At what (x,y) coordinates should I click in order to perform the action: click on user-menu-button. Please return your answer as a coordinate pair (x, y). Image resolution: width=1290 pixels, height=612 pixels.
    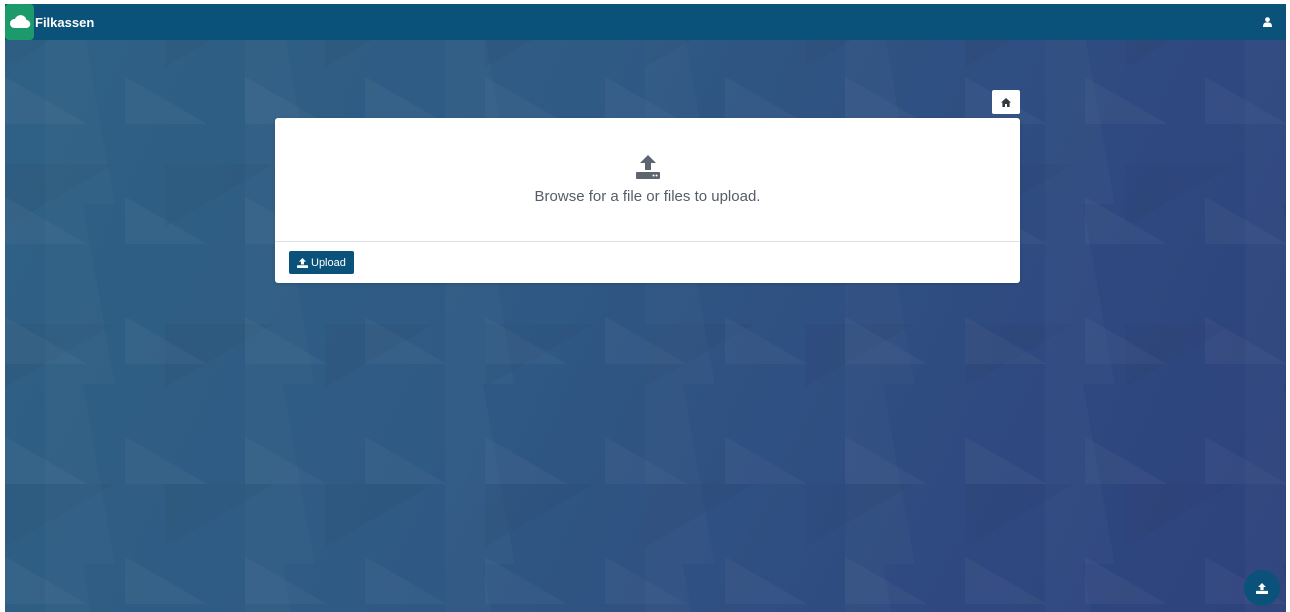
    Looking at the image, I should click on (1267, 22).